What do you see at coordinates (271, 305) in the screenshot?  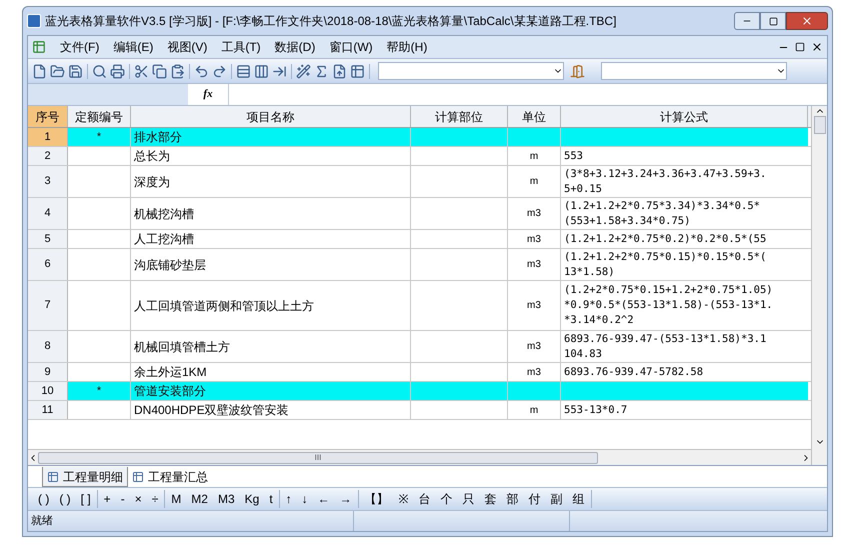 I see `table-cell: 人工回填管道两侧和管顶以上土方` at bounding box center [271, 305].